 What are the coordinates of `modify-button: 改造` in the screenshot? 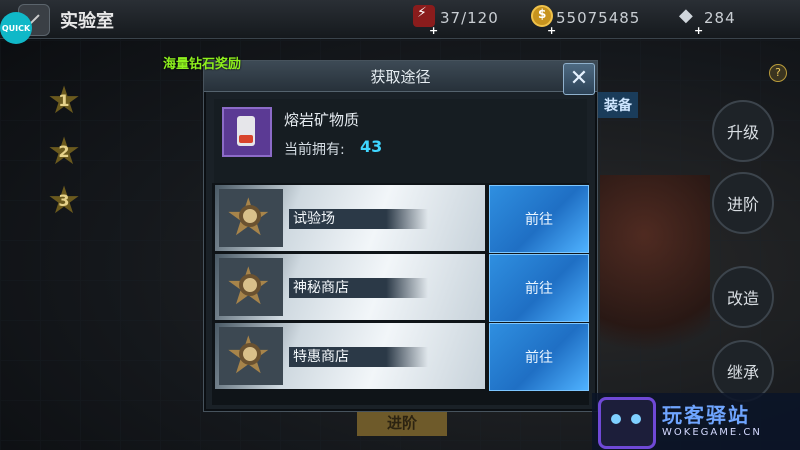 It's located at (743, 297).